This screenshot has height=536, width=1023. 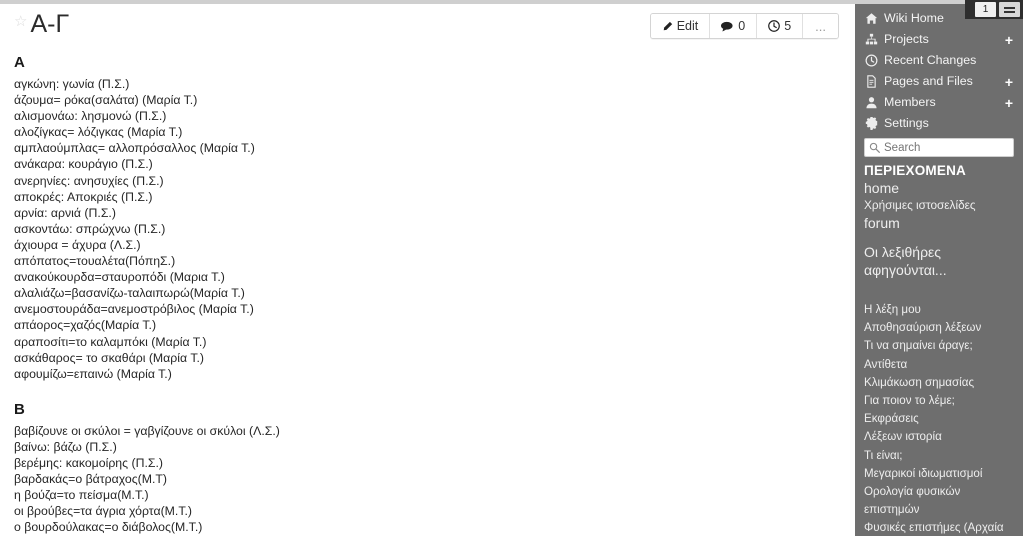 I want to click on sidebar-item-label: Members, so click(x=910, y=102).